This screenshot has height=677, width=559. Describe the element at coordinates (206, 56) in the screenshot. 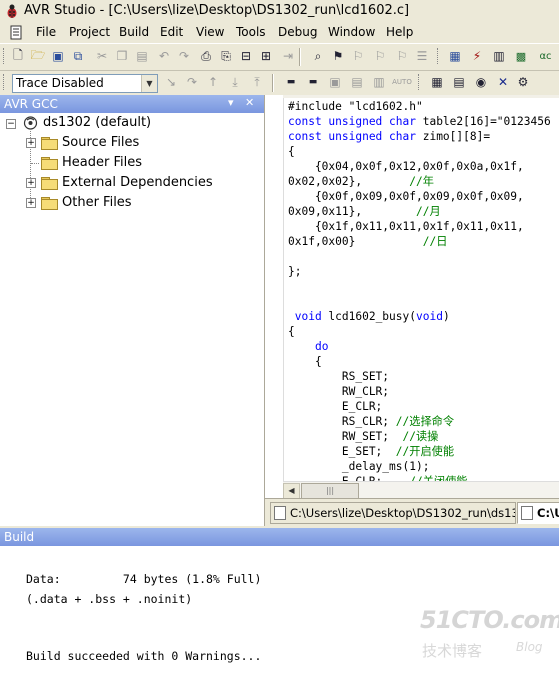

I see `print-icon: ⎙` at that location.